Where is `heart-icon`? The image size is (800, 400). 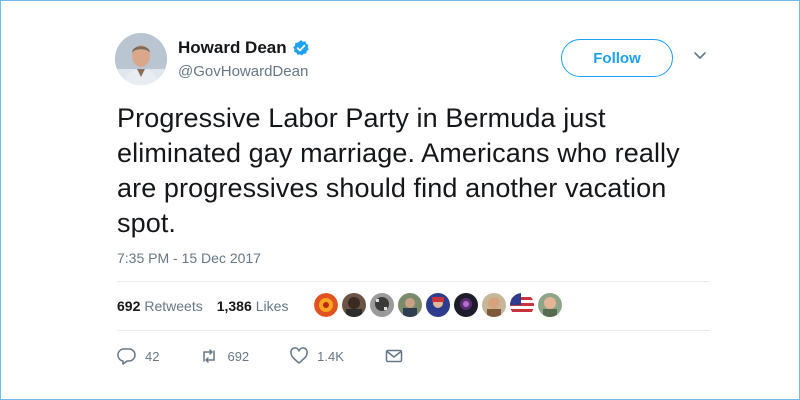 heart-icon is located at coordinates (299, 355).